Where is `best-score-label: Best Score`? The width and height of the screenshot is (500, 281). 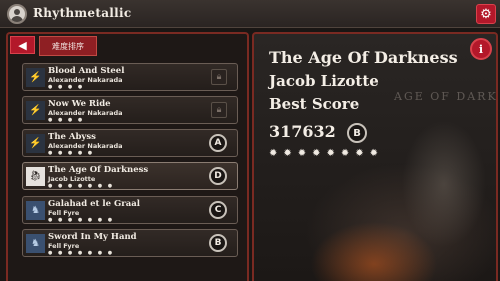 best-score-label: Best Score is located at coordinates (314, 104).